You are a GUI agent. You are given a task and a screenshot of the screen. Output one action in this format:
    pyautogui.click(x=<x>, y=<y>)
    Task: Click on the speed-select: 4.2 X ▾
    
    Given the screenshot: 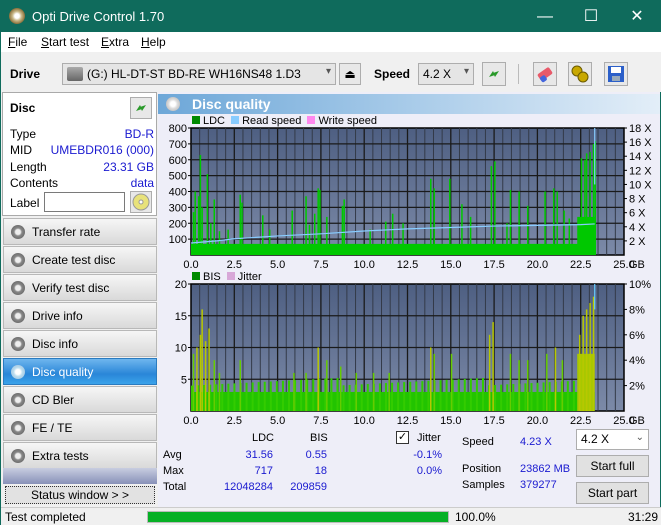 What is the action you would take?
    pyautogui.click(x=446, y=74)
    